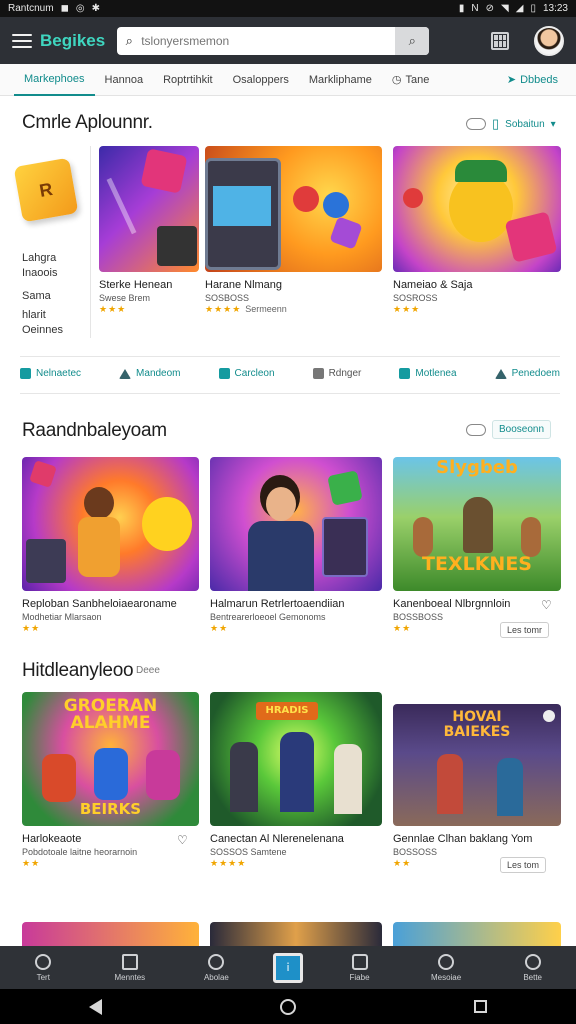 This screenshot has width=576, height=1024. What do you see at coordinates (228, 863) in the screenshot?
I see `rating-stars: ★★★★` at bounding box center [228, 863].